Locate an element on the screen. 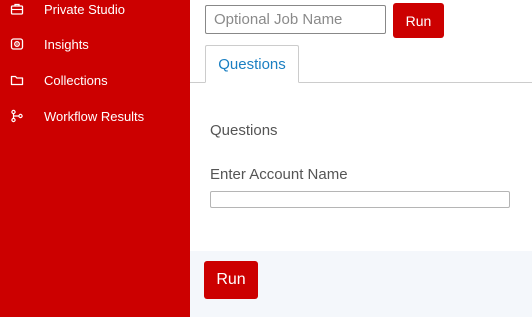 This screenshot has height=317, width=532. sidebar-item-label: Workflow Results is located at coordinates (94, 116).